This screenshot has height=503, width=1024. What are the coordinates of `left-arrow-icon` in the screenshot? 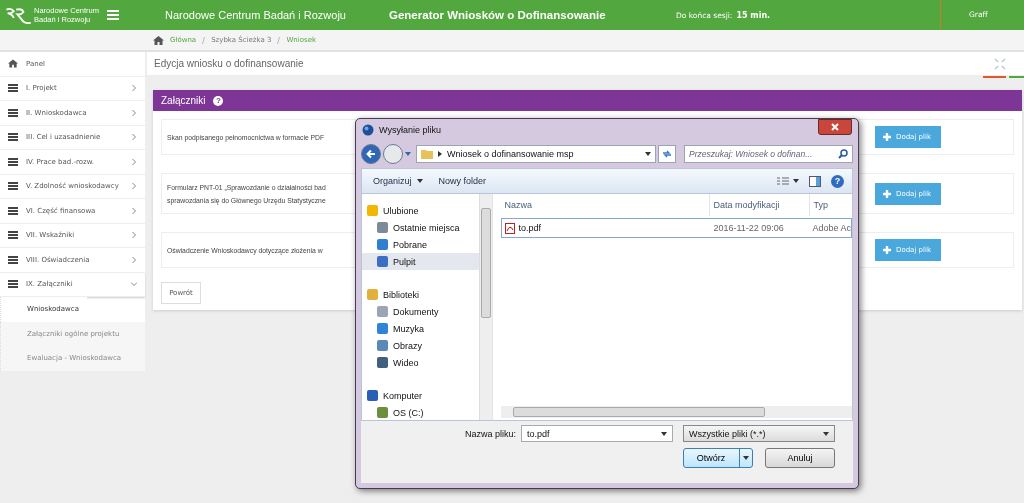 It's located at (371, 154).